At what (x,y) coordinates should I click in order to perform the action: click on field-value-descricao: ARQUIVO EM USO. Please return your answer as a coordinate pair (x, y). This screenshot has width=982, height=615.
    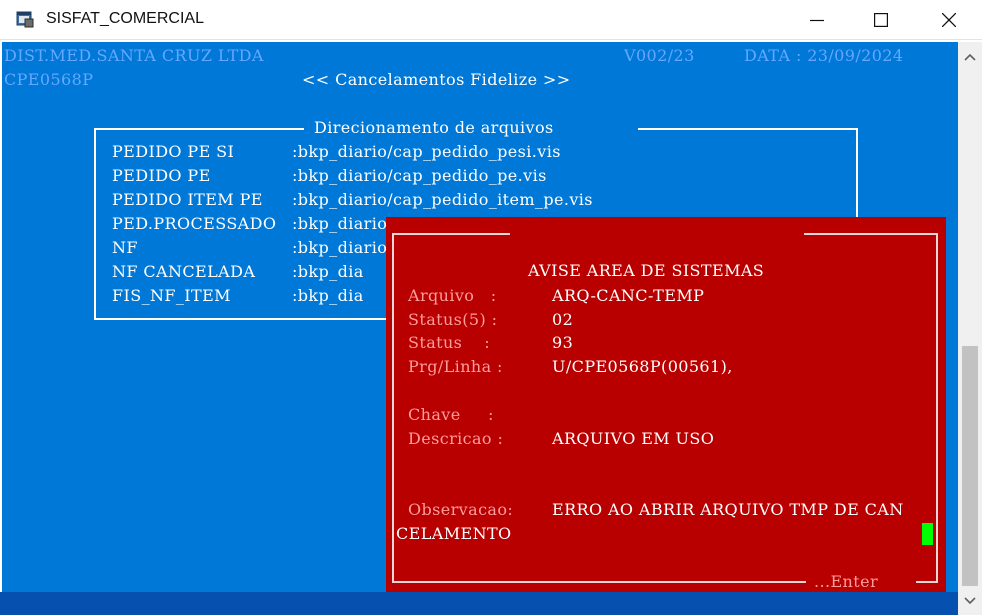
    Looking at the image, I should click on (633, 438).